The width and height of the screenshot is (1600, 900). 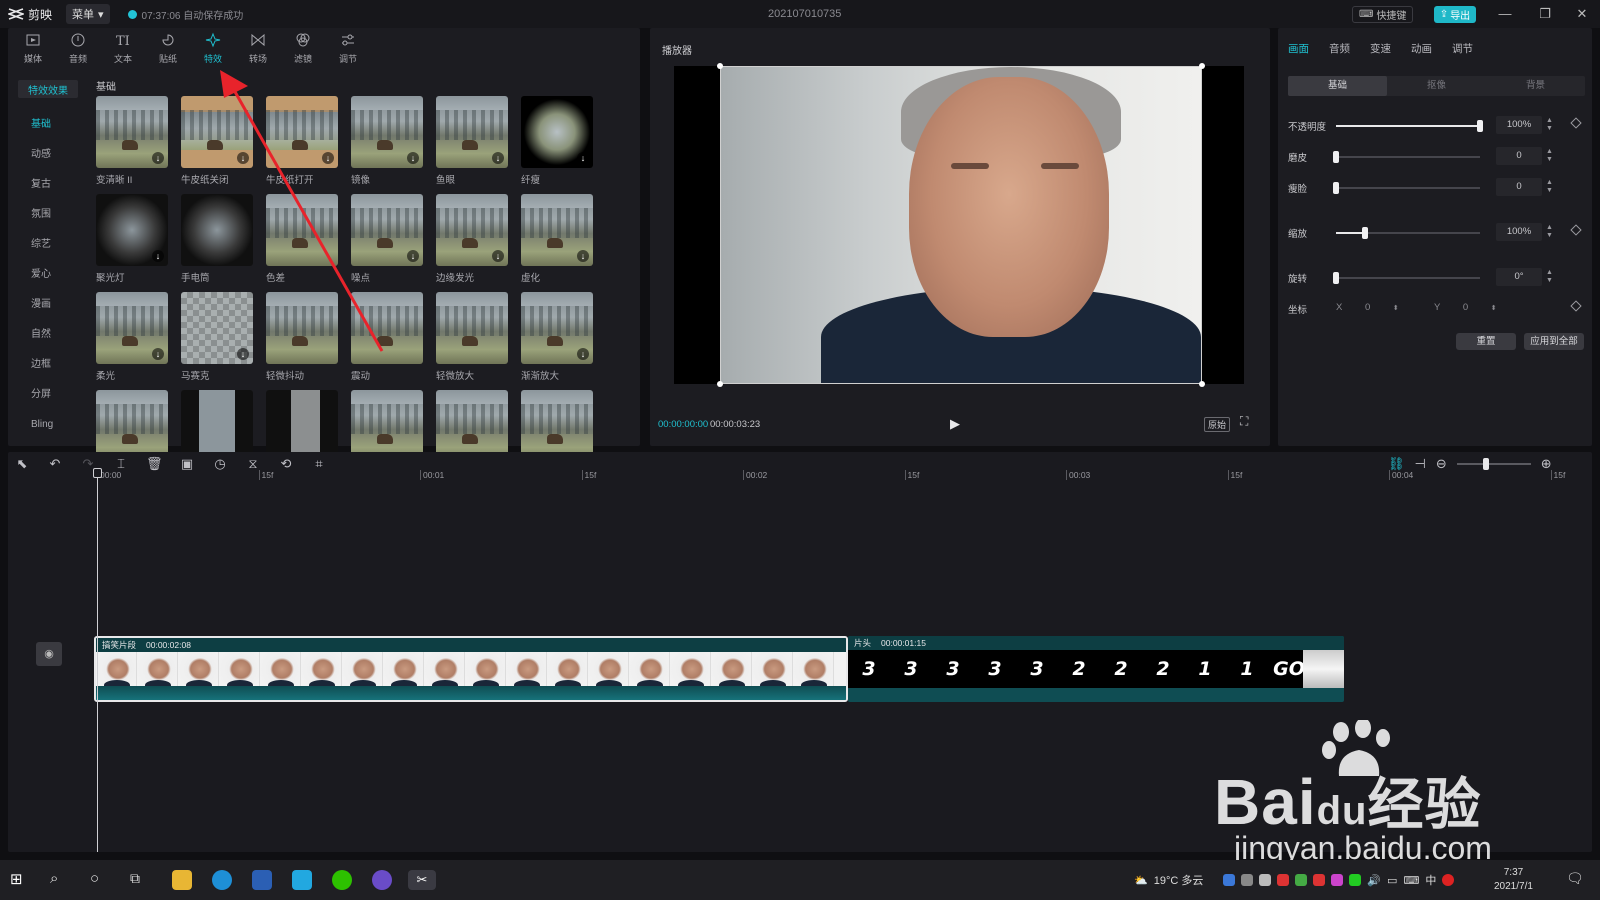 What do you see at coordinates (1265, 880) in the screenshot?
I see `microphone-icon` at bounding box center [1265, 880].